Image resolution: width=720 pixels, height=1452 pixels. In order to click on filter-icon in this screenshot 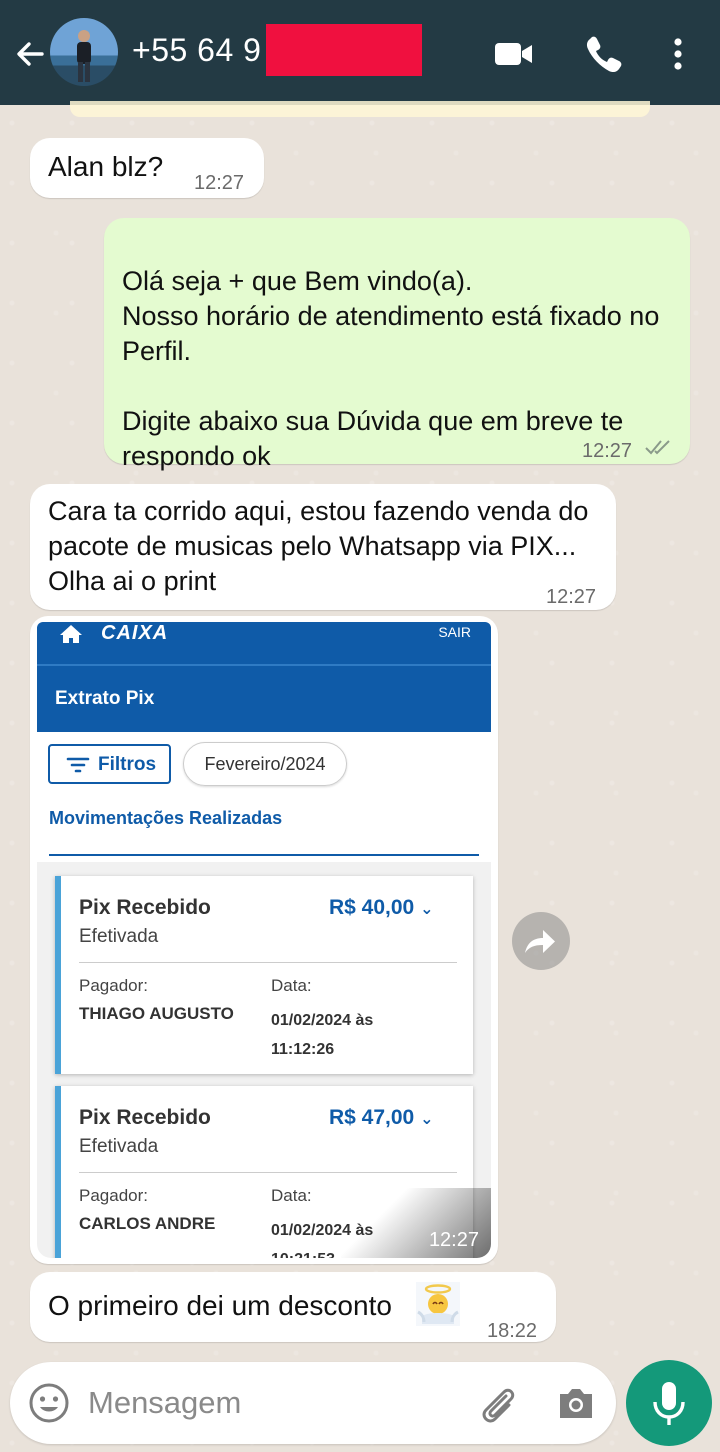, I will do `click(78, 768)`.